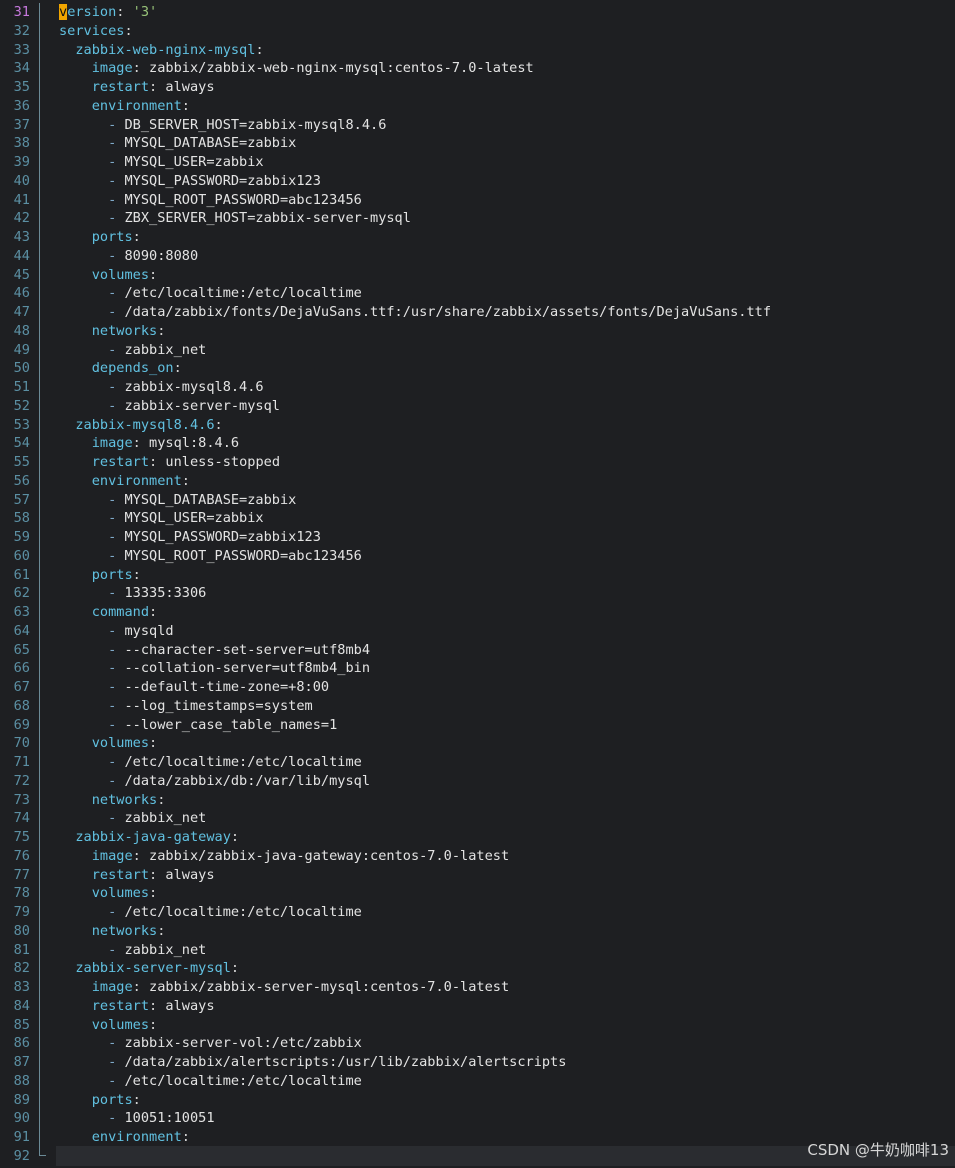 This screenshot has height=1168, width=955. What do you see at coordinates (169, 1118) in the screenshot?
I see `yaml-value: 10051:10051` at bounding box center [169, 1118].